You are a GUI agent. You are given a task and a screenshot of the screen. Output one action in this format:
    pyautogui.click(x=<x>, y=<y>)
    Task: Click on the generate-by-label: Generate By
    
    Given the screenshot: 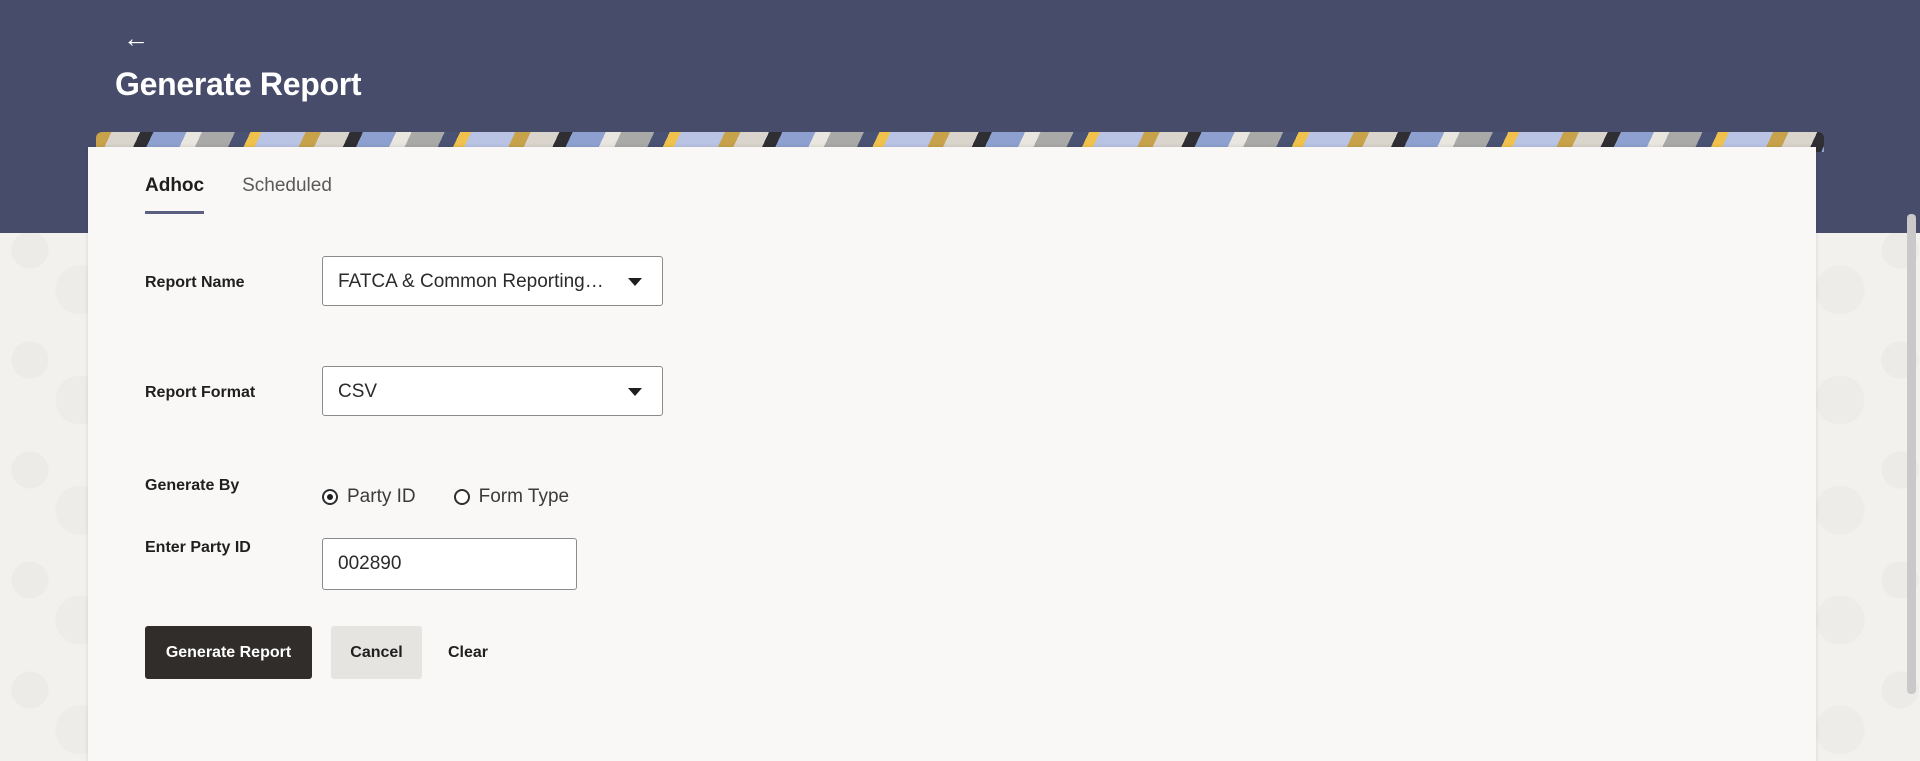 What is the action you would take?
    pyautogui.click(x=192, y=485)
    